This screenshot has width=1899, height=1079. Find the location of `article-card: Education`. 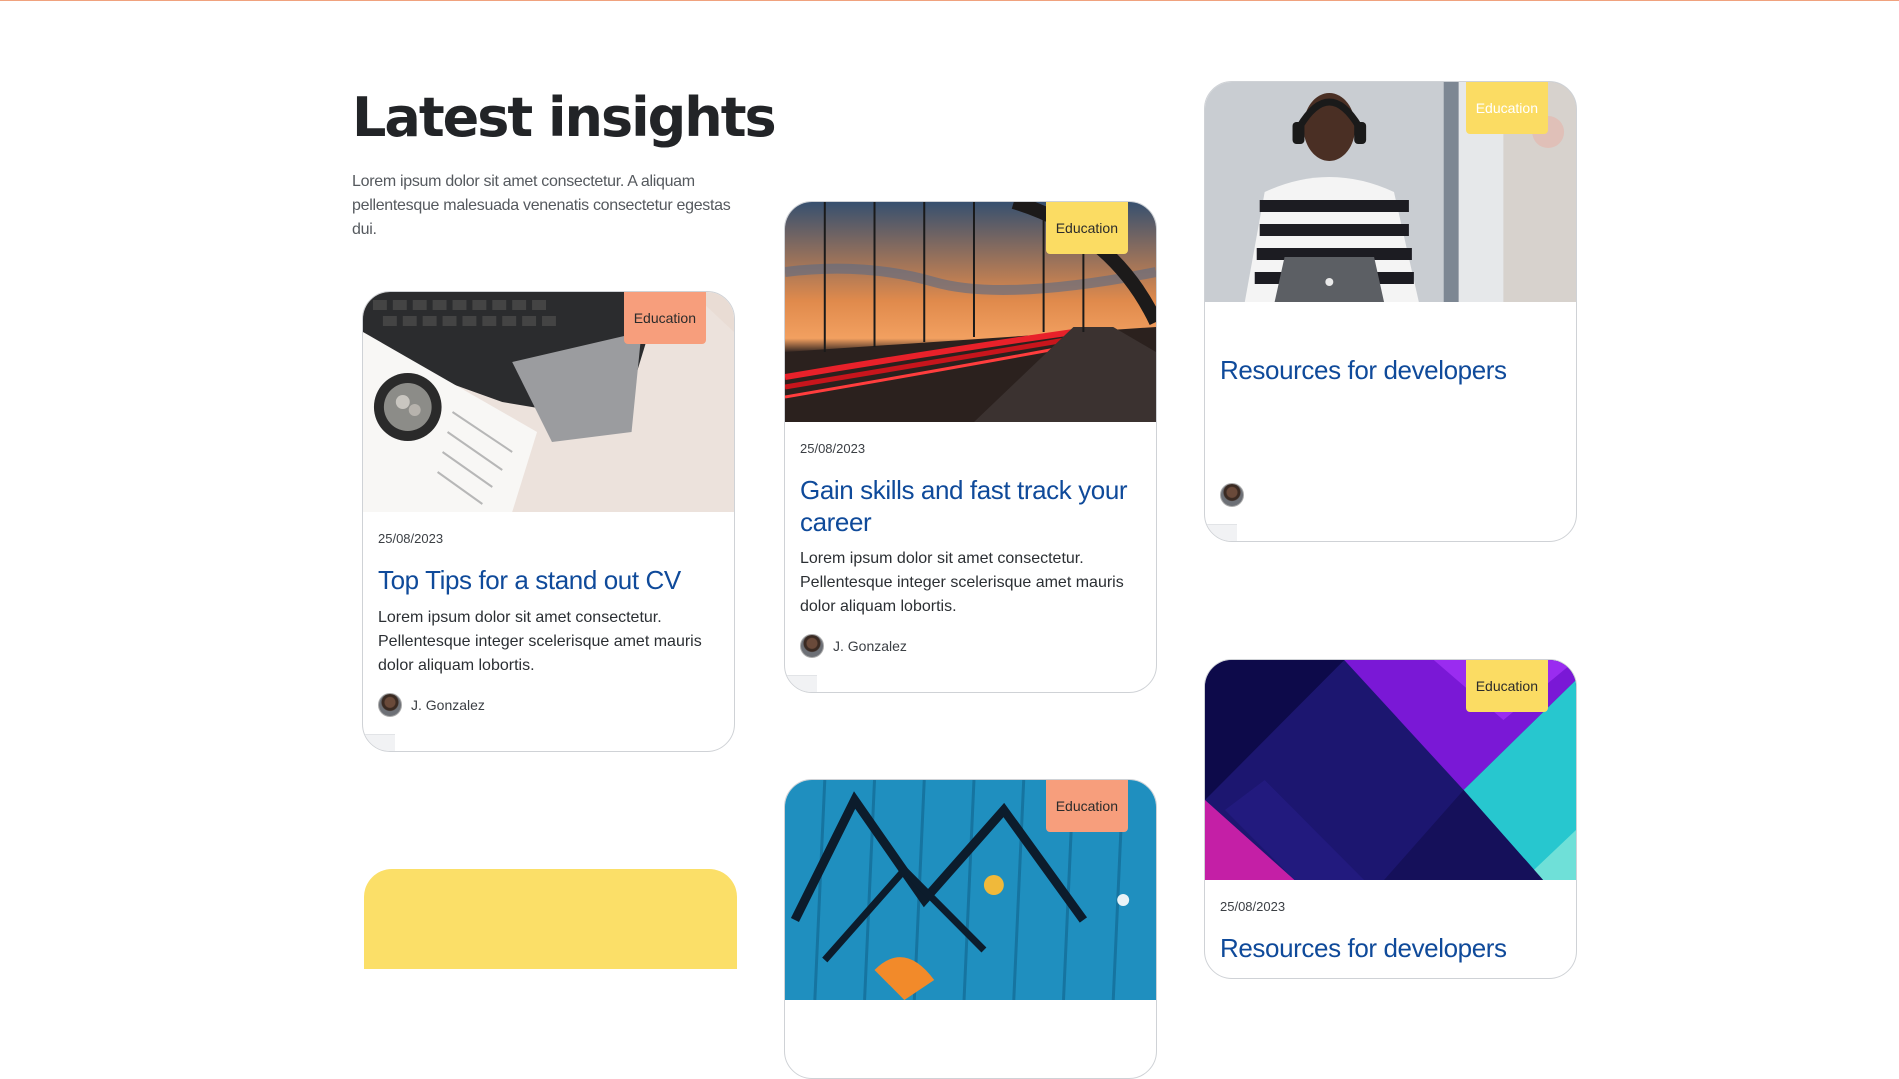

article-card: Education is located at coordinates (970, 929).